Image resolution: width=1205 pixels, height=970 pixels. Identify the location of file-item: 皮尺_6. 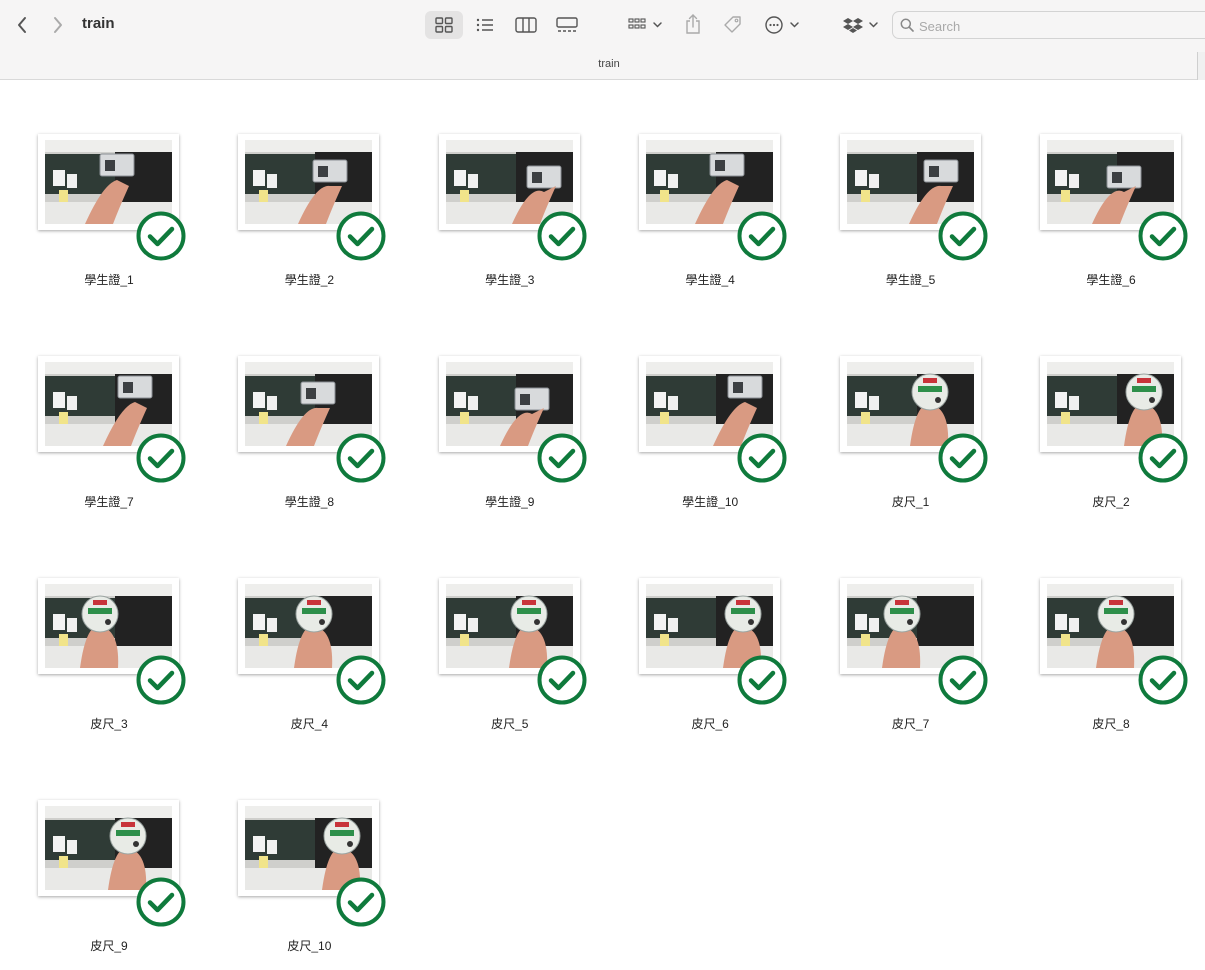
(701, 635).